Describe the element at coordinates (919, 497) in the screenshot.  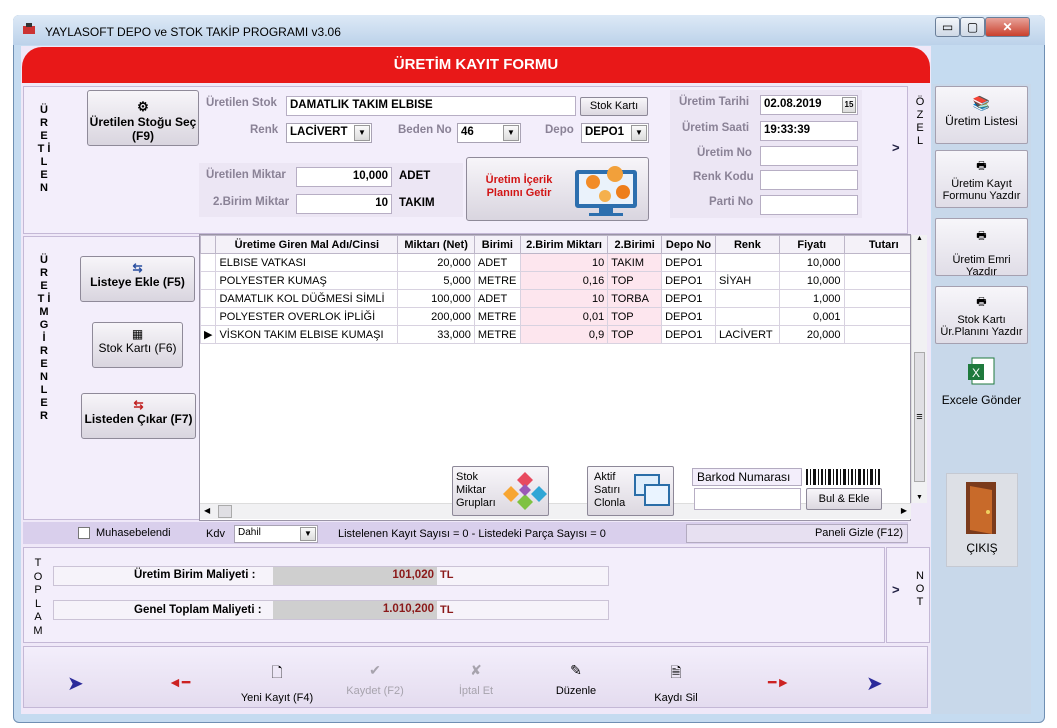
I see `scroll-down-icon: ▼` at that location.